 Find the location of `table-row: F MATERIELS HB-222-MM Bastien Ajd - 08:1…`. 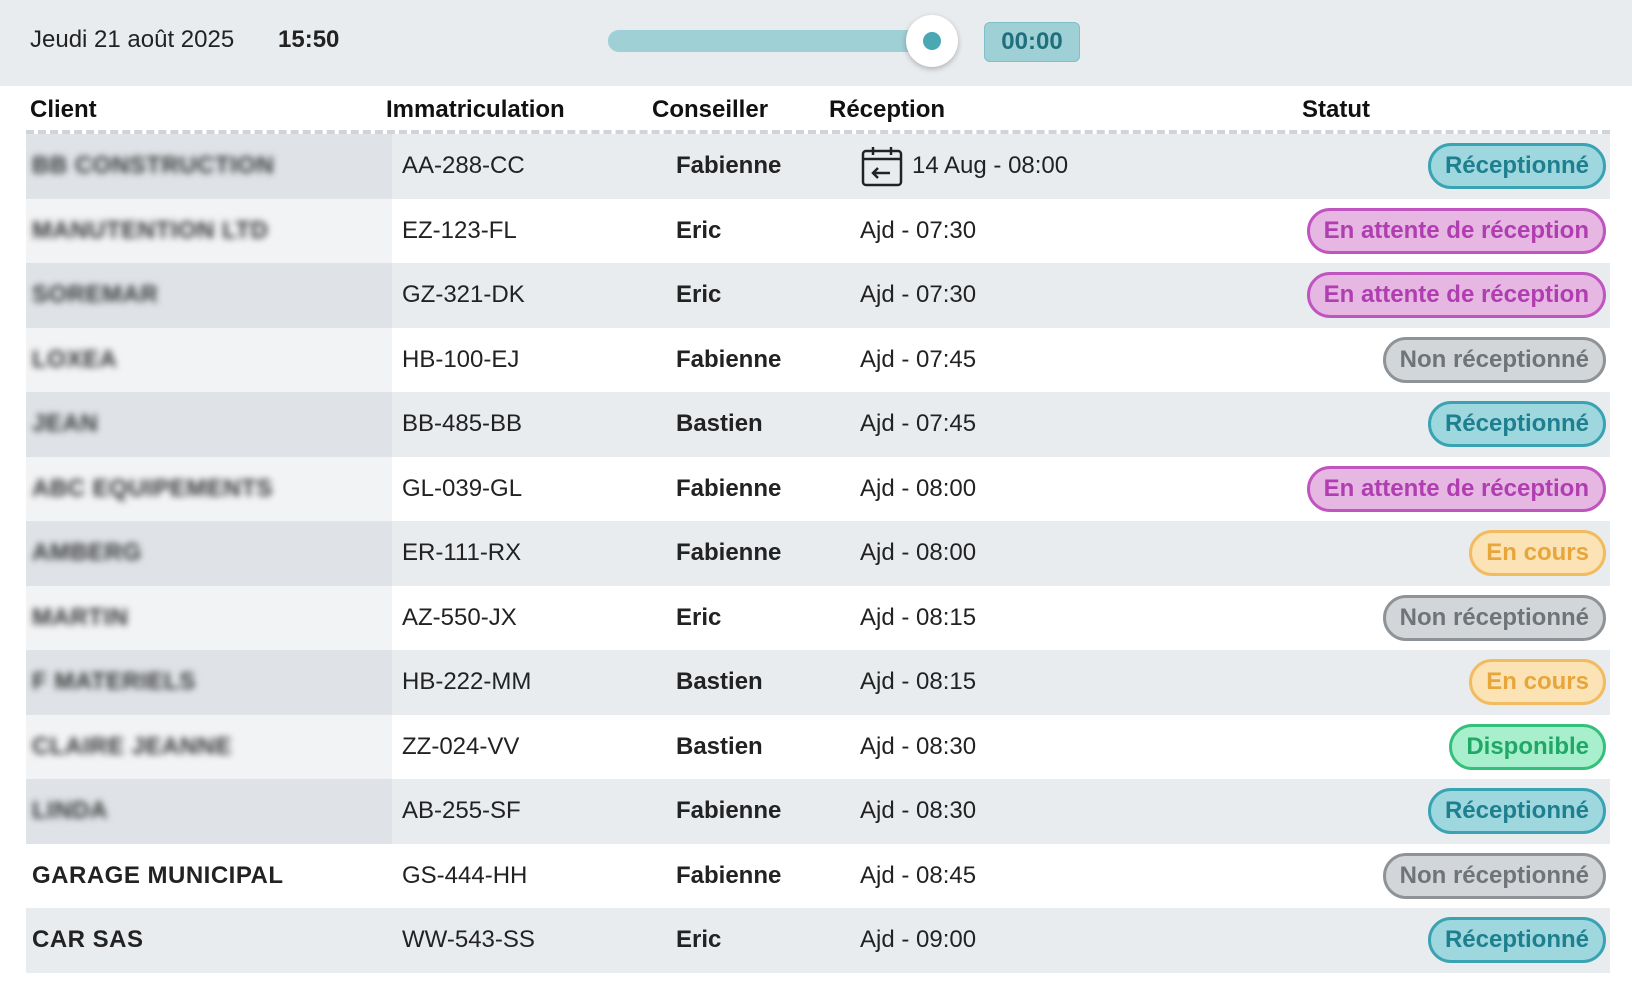

table-row: F MATERIELS HB-222-MM Bastien Ajd - 08:1… is located at coordinates (818, 682).